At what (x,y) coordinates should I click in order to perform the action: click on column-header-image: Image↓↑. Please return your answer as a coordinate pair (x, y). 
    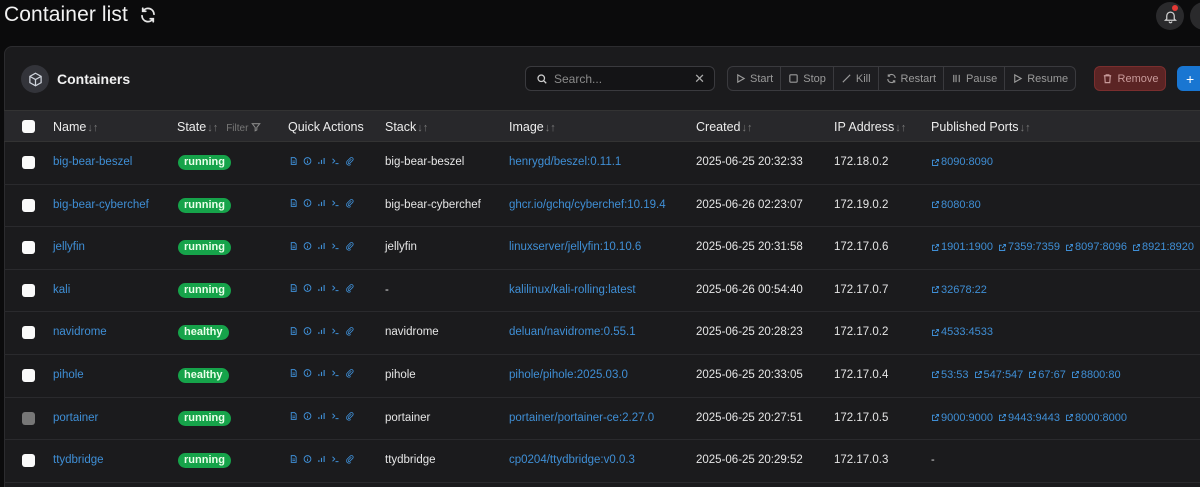
    Looking at the image, I should click on (532, 127).